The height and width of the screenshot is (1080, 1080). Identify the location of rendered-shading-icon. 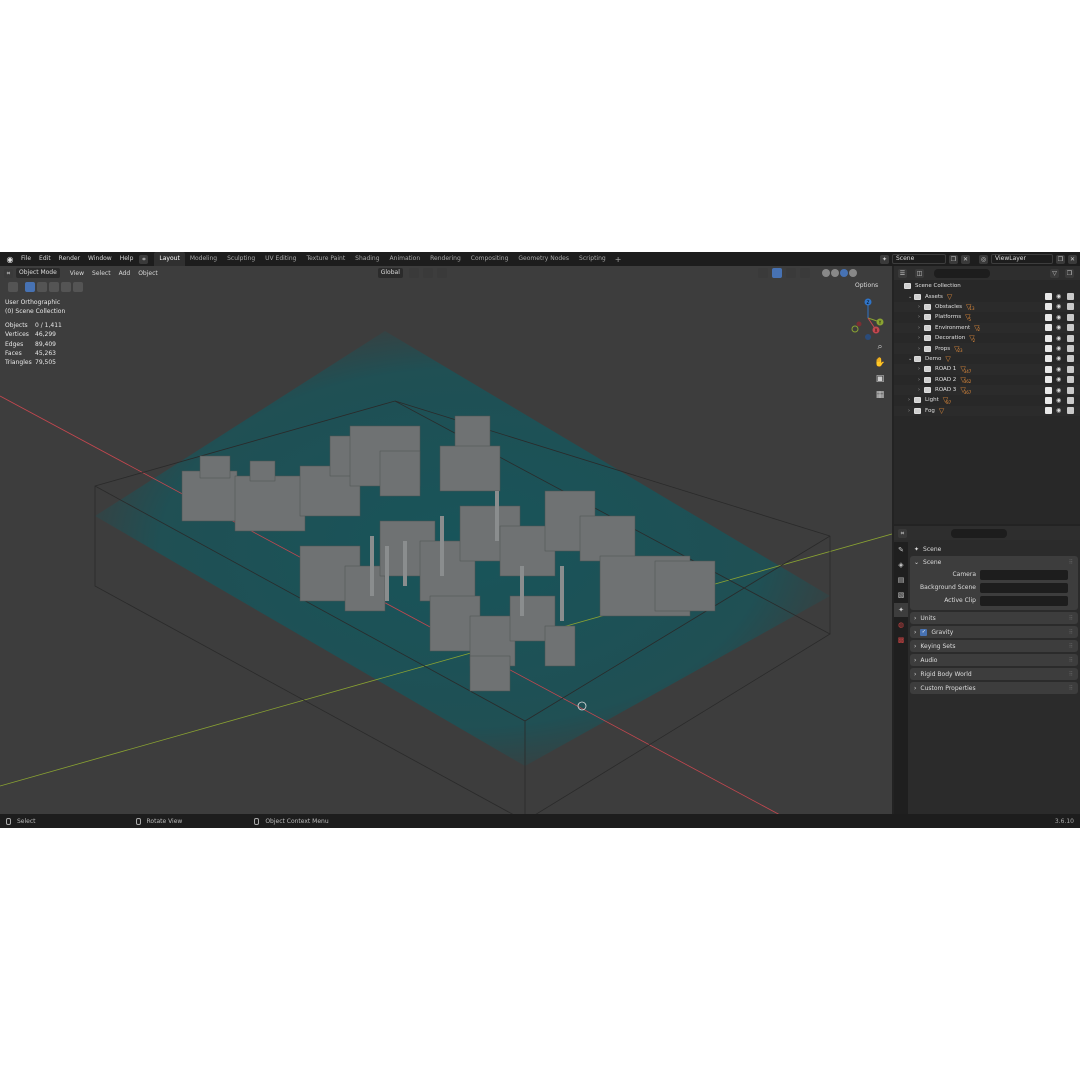
(853, 273).